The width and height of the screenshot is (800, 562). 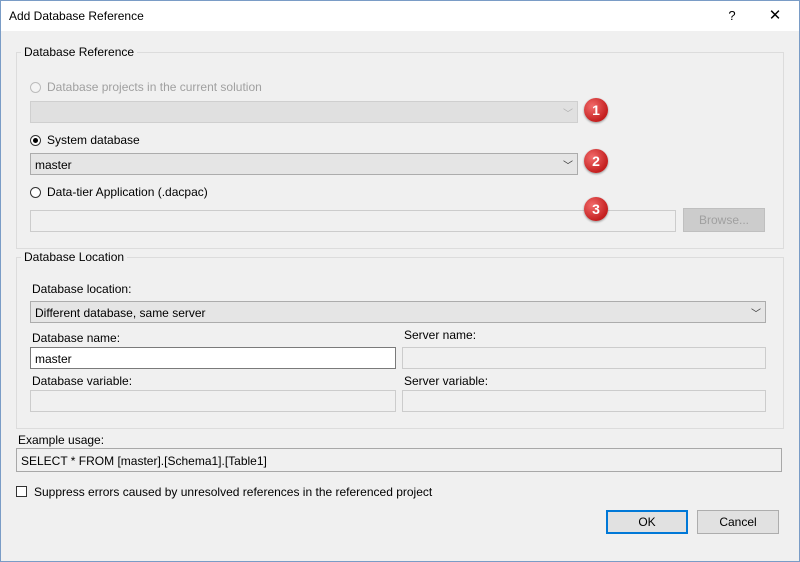 I want to click on server-variable-label: Server variable:, so click(x=446, y=381).